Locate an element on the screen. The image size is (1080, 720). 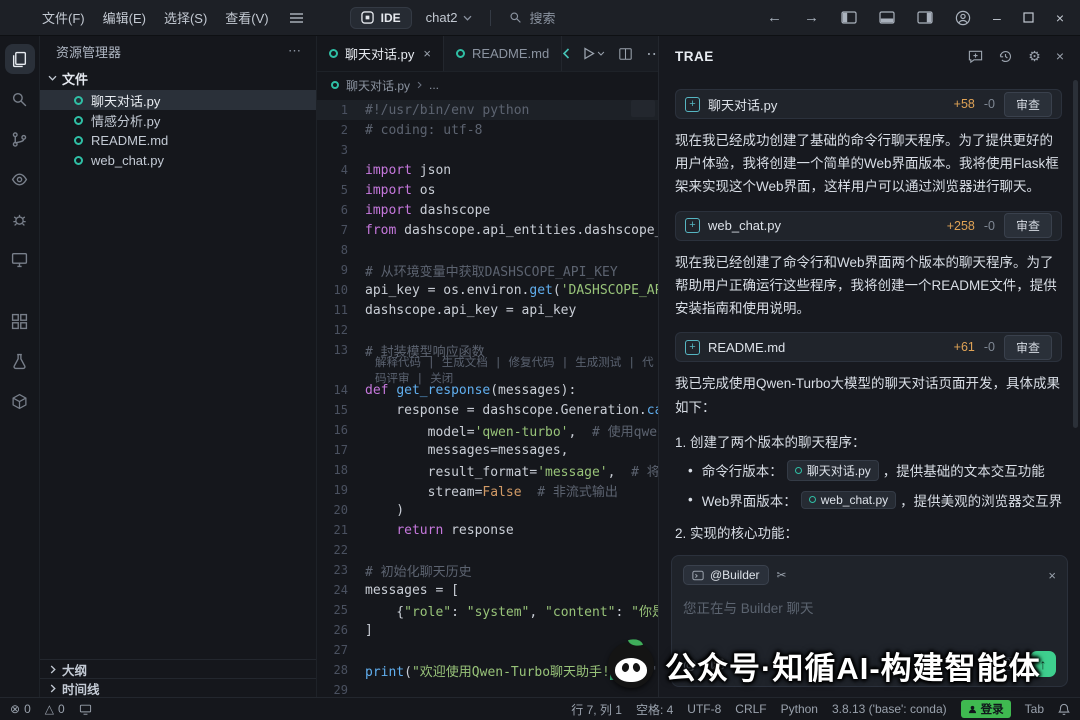
toggle-right-panel-icon is located at coordinates (925, 17).